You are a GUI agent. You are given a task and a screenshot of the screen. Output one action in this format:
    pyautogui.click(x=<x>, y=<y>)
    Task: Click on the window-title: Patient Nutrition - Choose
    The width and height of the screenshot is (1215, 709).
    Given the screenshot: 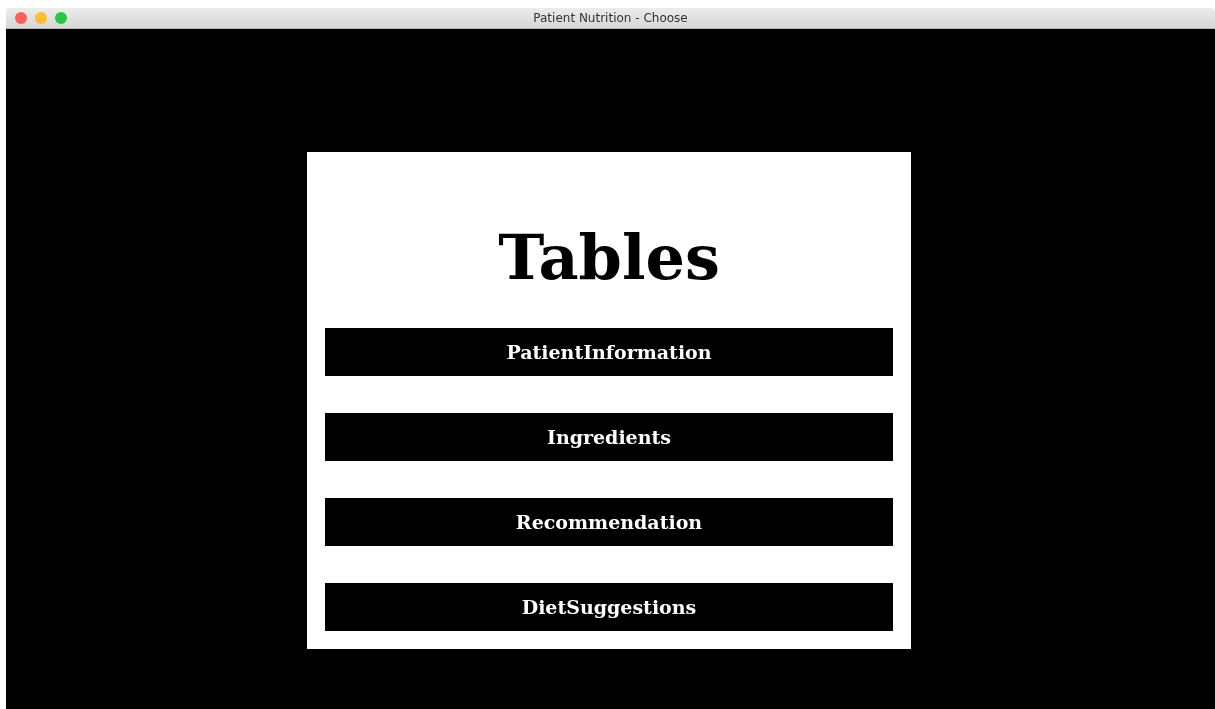 What is the action you would take?
    pyautogui.click(x=610, y=18)
    